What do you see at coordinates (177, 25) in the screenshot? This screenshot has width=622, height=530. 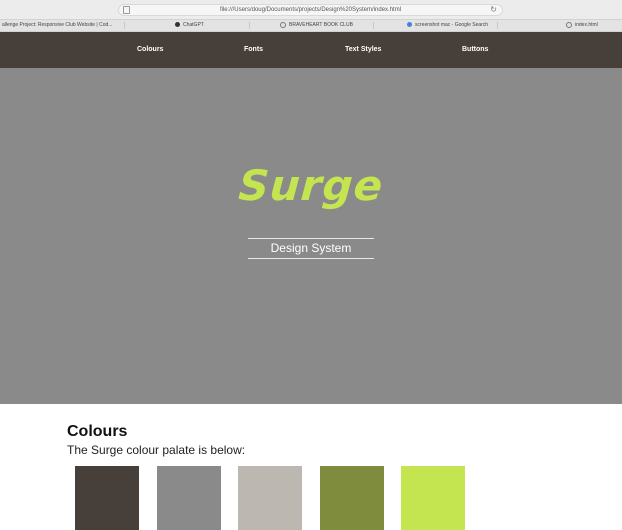 I see `chatgpt-icon` at bounding box center [177, 25].